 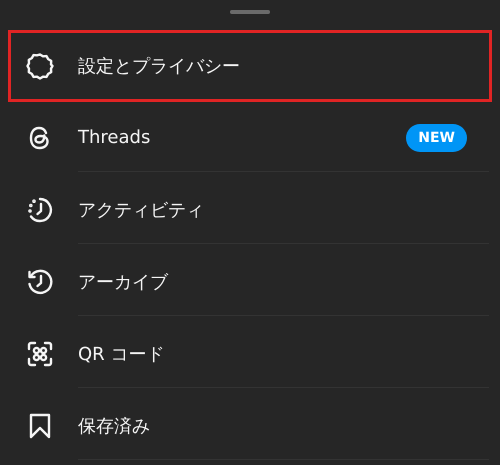 I want to click on new-badge: NEW, so click(x=436, y=138).